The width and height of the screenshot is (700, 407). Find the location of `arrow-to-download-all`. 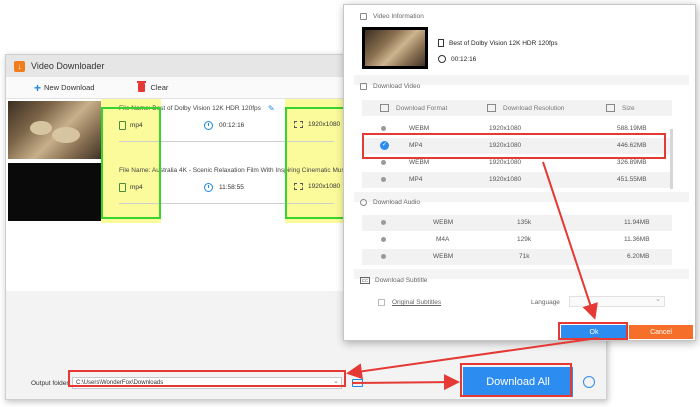

arrow-to-download-all is located at coordinates (405, 382).